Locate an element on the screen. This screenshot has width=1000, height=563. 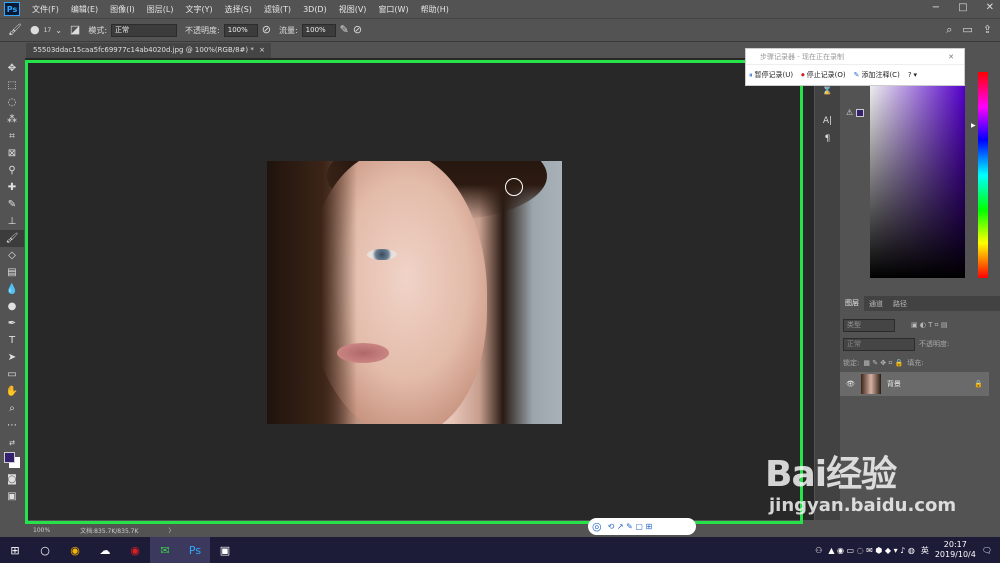
frame-tool-icon: ⊠ is located at coordinates (12, 153).